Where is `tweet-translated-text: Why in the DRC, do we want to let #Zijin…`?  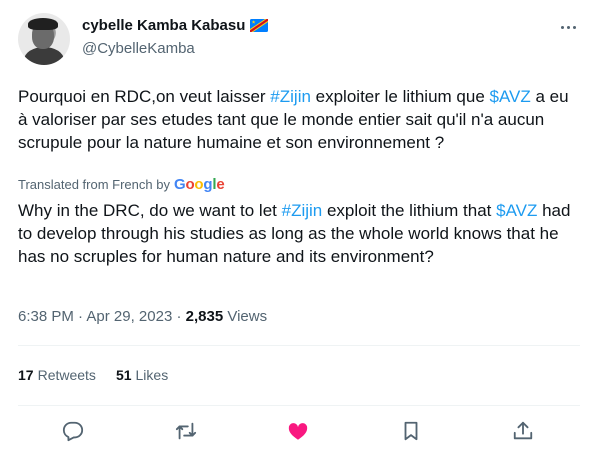
tweet-translated-text: Why in the DRC, do we want to let #Zijin… is located at coordinates (298, 233).